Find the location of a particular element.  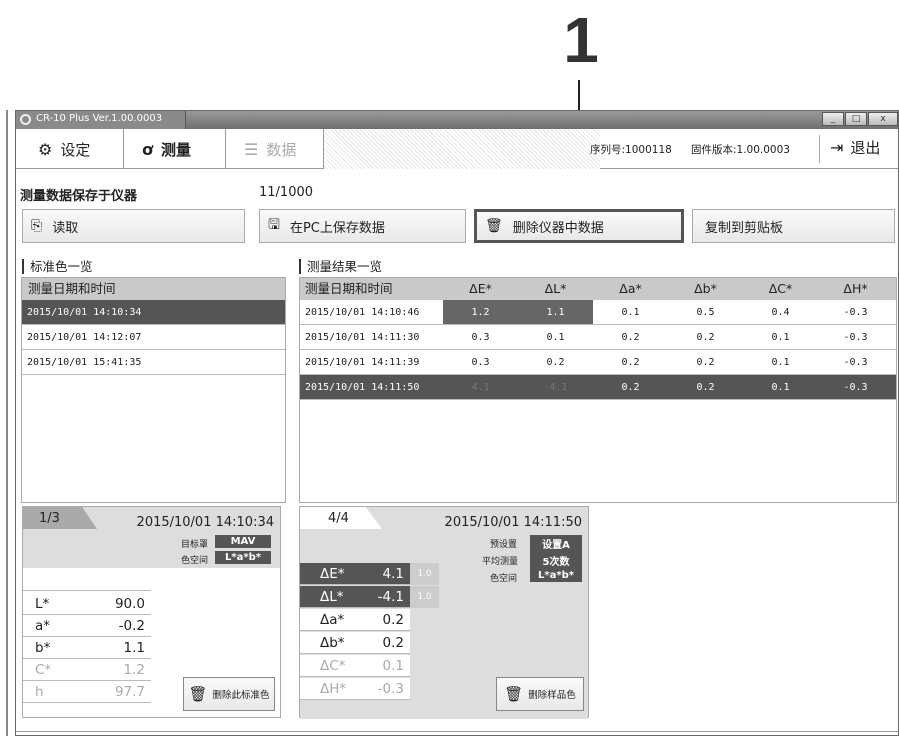

delta-name: Δa* is located at coordinates (332, 620).